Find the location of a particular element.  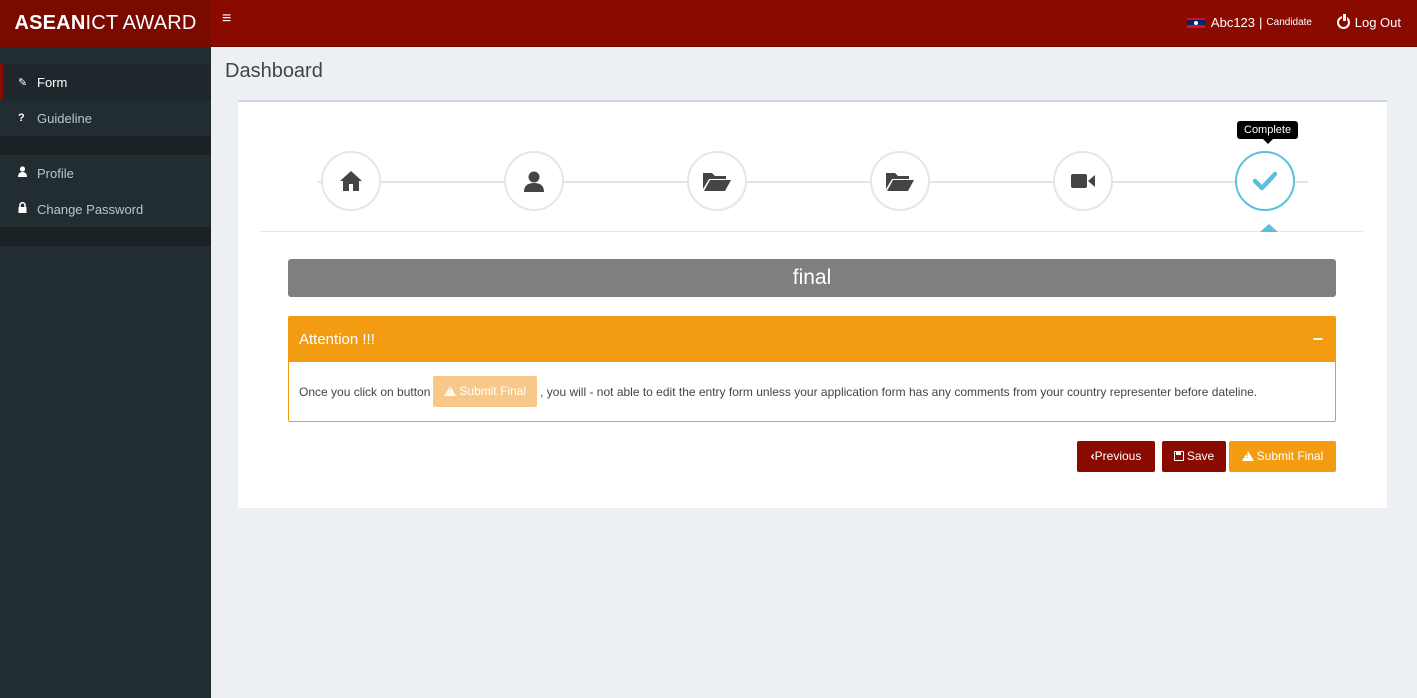

wizard-step-profile is located at coordinates (534, 181).